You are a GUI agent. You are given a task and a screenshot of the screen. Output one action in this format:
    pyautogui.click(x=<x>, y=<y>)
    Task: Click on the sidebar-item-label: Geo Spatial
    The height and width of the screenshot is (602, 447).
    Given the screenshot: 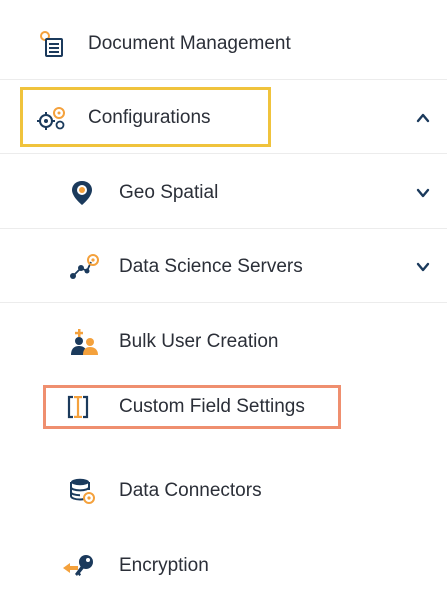 What is the action you would take?
    pyautogui.click(x=169, y=192)
    